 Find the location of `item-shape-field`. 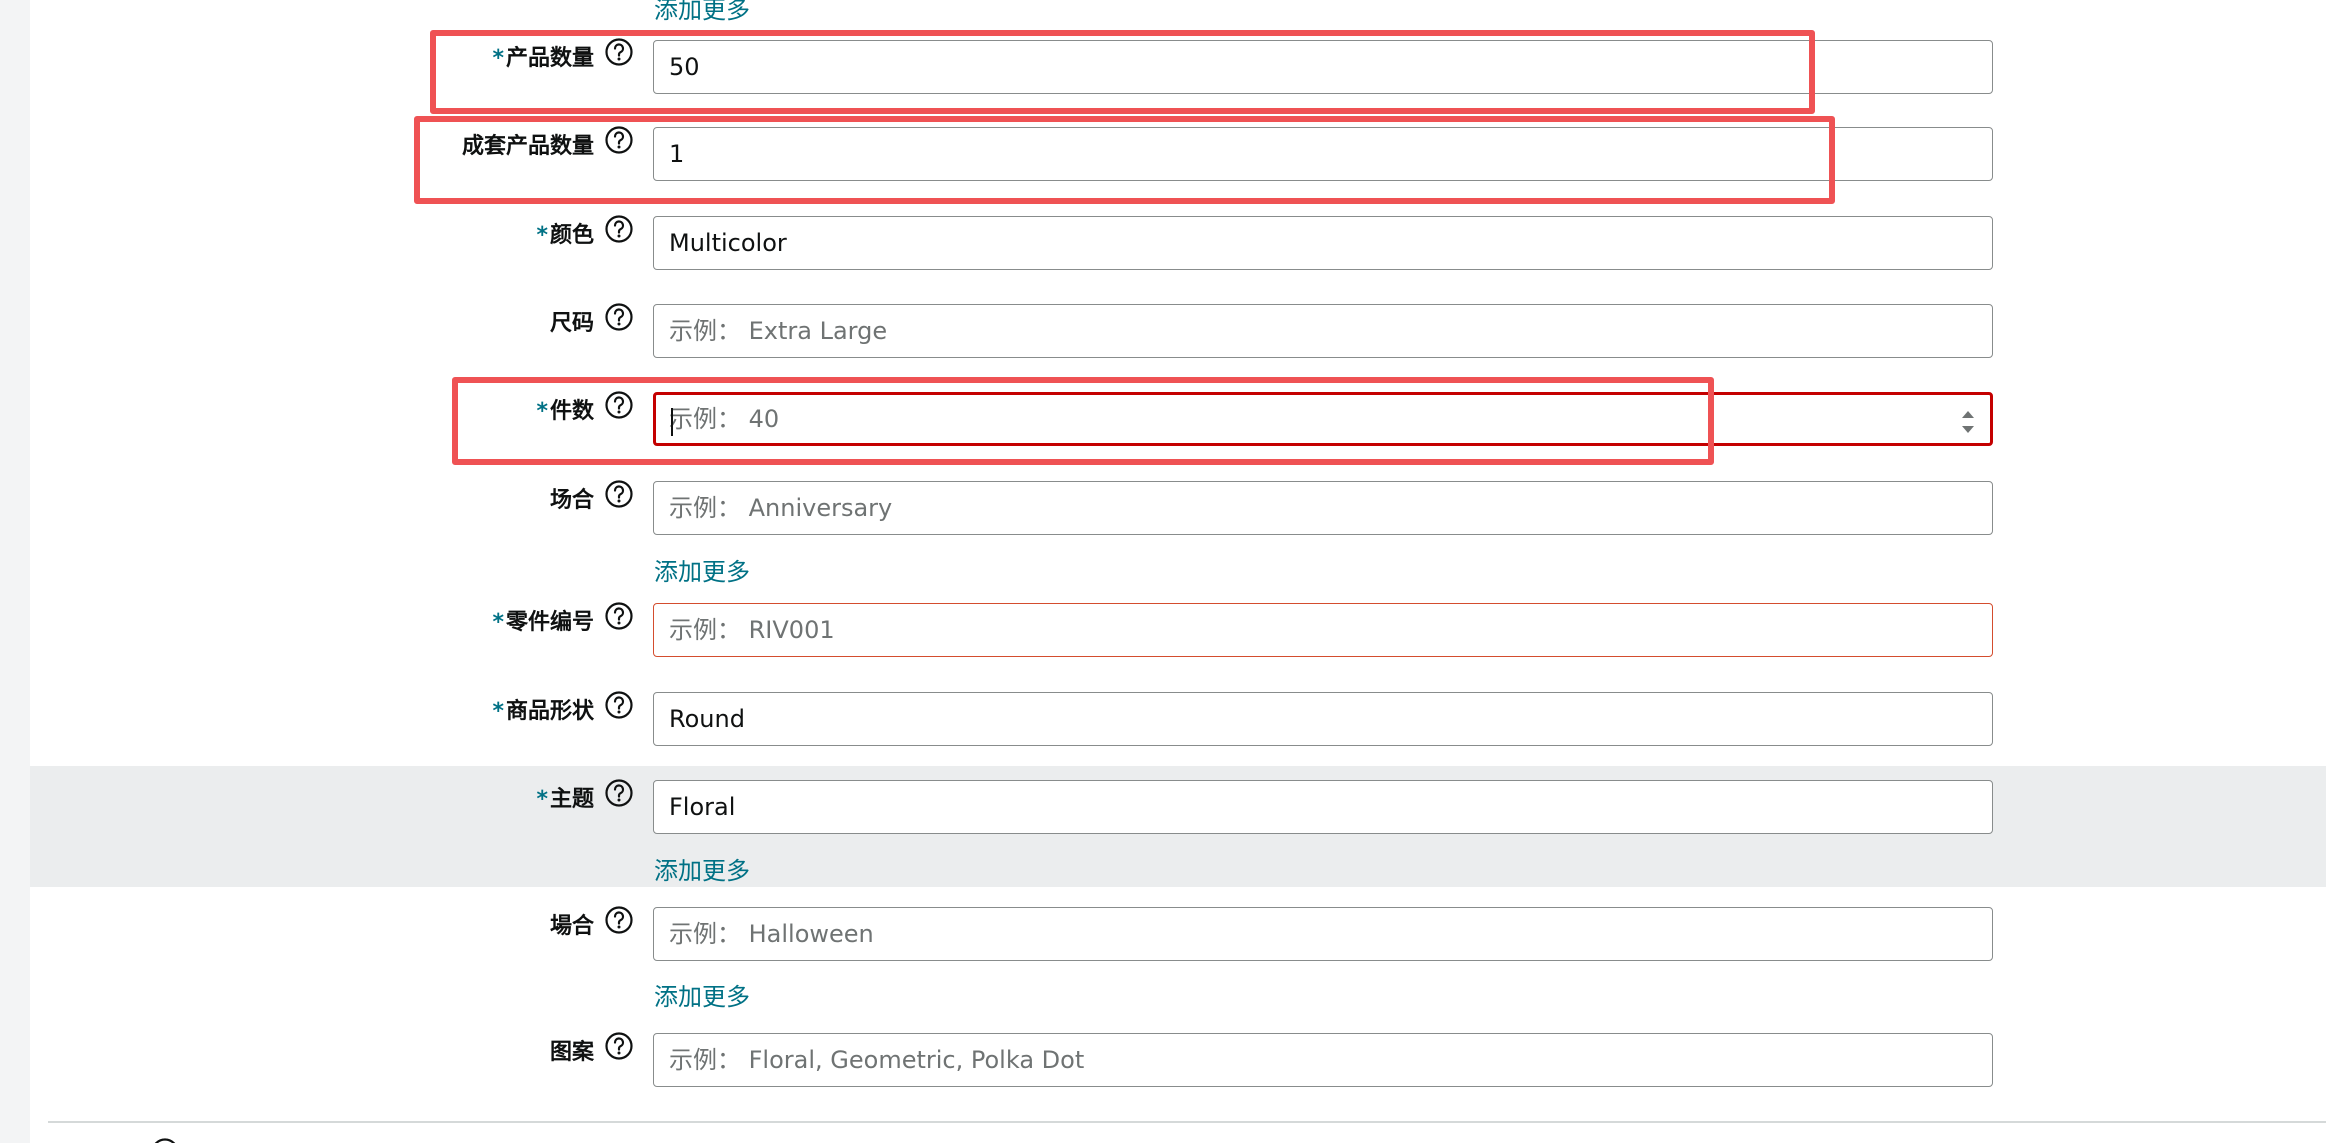

item-shape-field is located at coordinates (1323, 719).